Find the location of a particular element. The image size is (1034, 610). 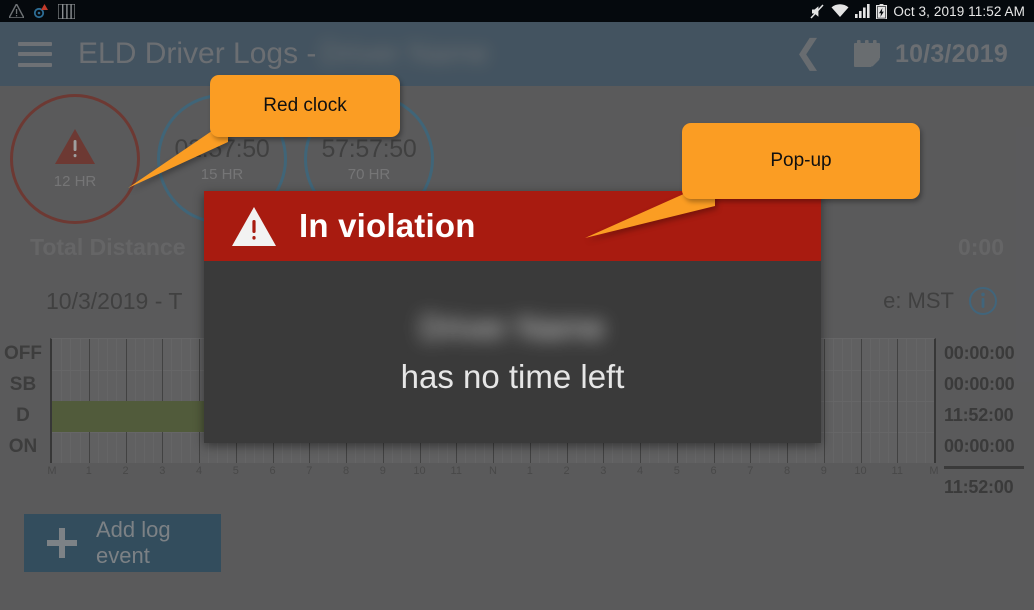

cell-signal-icon is located at coordinates (863, 11).